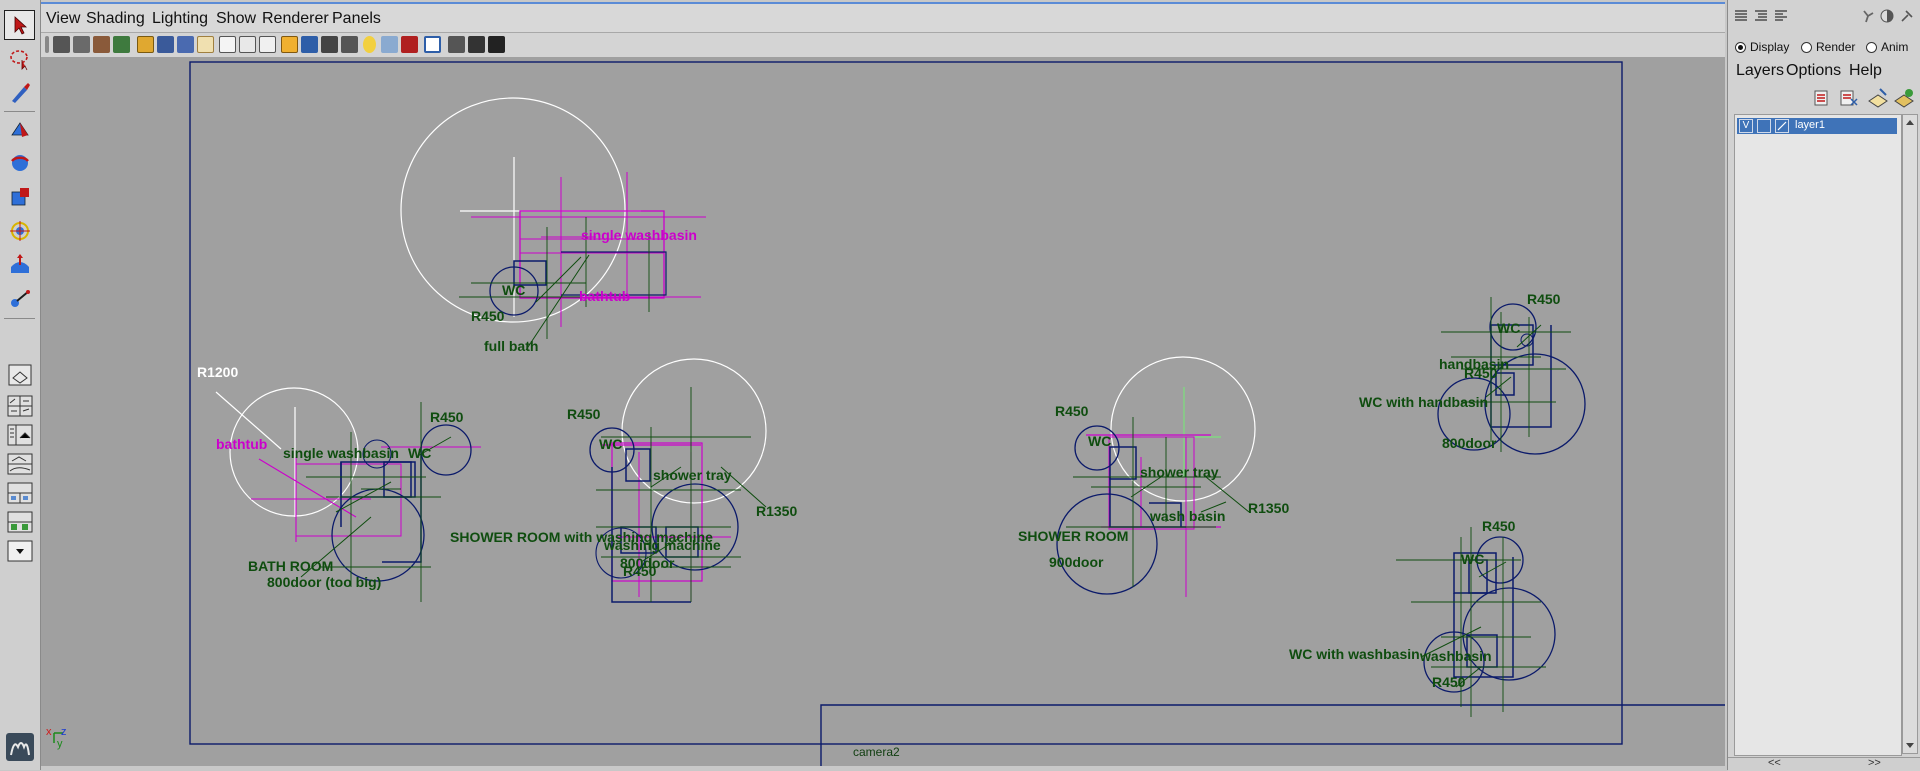  Describe the element at coordinates (115, 19) in the screenshot. I see `menu-shading: Shading` at that location.